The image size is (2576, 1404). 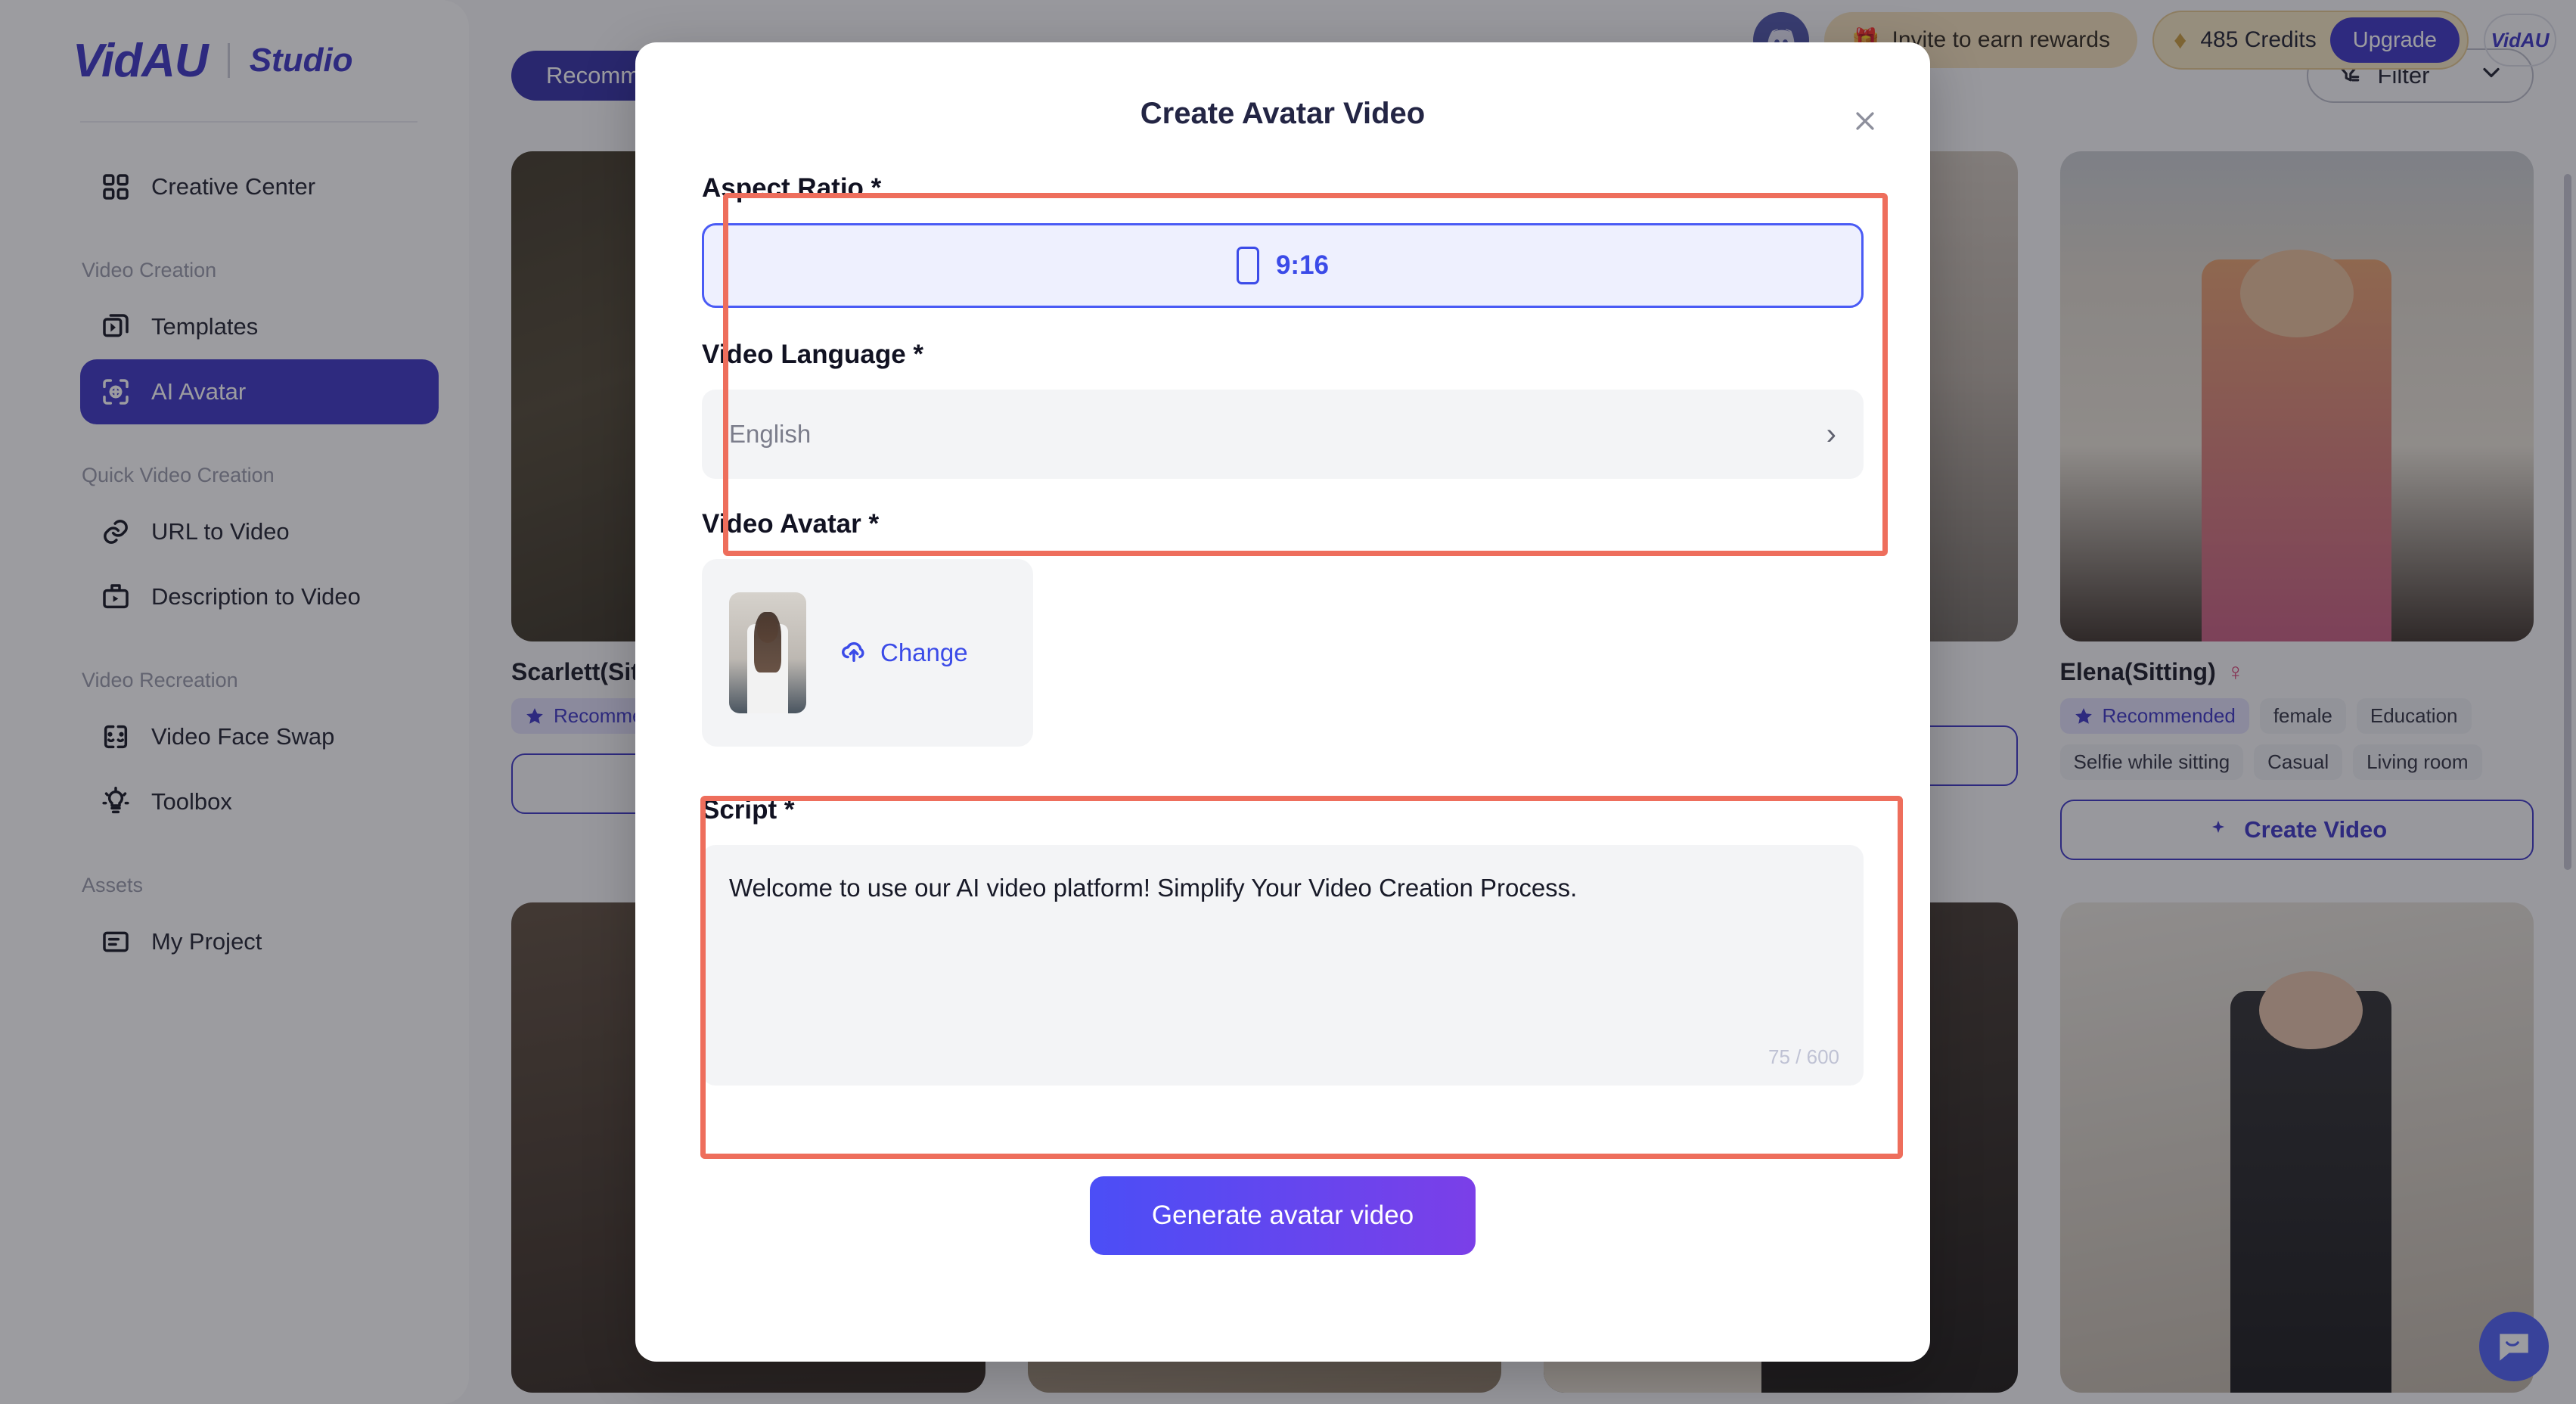 What do you see at coordinates (1302, 265) in the screenshot?
I see `aspect-ratio-value: 9:16` at bounding box center [1302, 265].